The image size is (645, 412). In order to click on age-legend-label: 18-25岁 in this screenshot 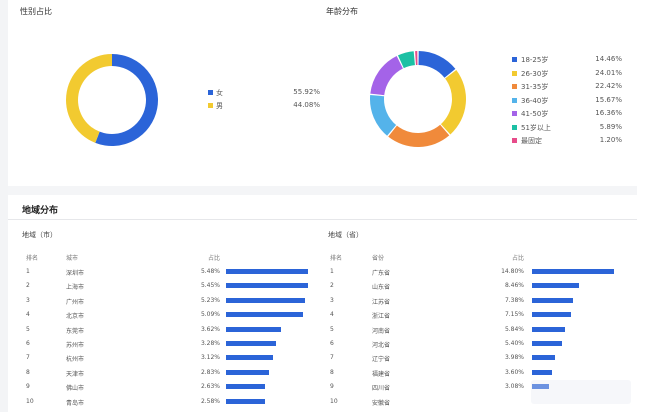, I will do `click(535, 60)`.